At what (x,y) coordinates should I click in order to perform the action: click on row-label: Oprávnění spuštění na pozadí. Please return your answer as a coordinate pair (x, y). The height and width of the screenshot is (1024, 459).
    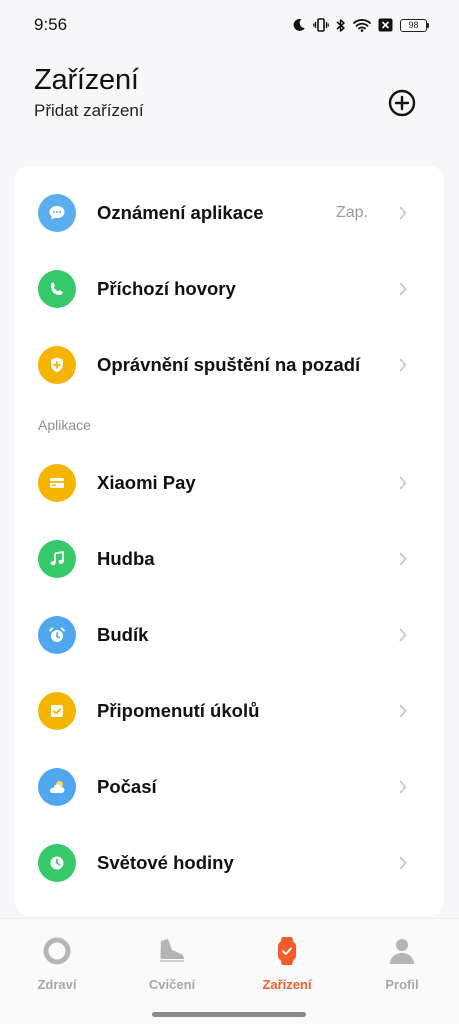
    Looking at the image, I should click on (229, 364).